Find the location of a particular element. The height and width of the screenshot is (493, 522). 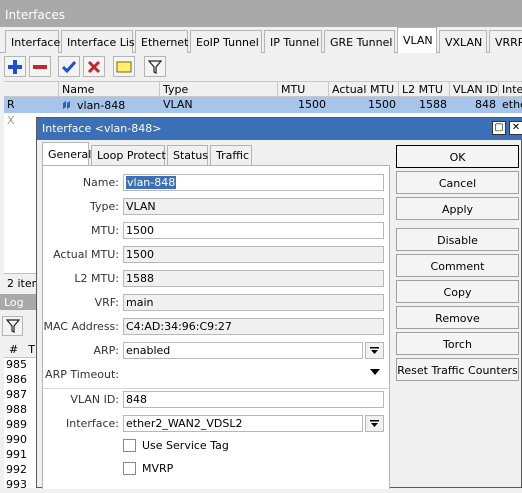

arp-dropdown-button is located at coordinates (374, 350).